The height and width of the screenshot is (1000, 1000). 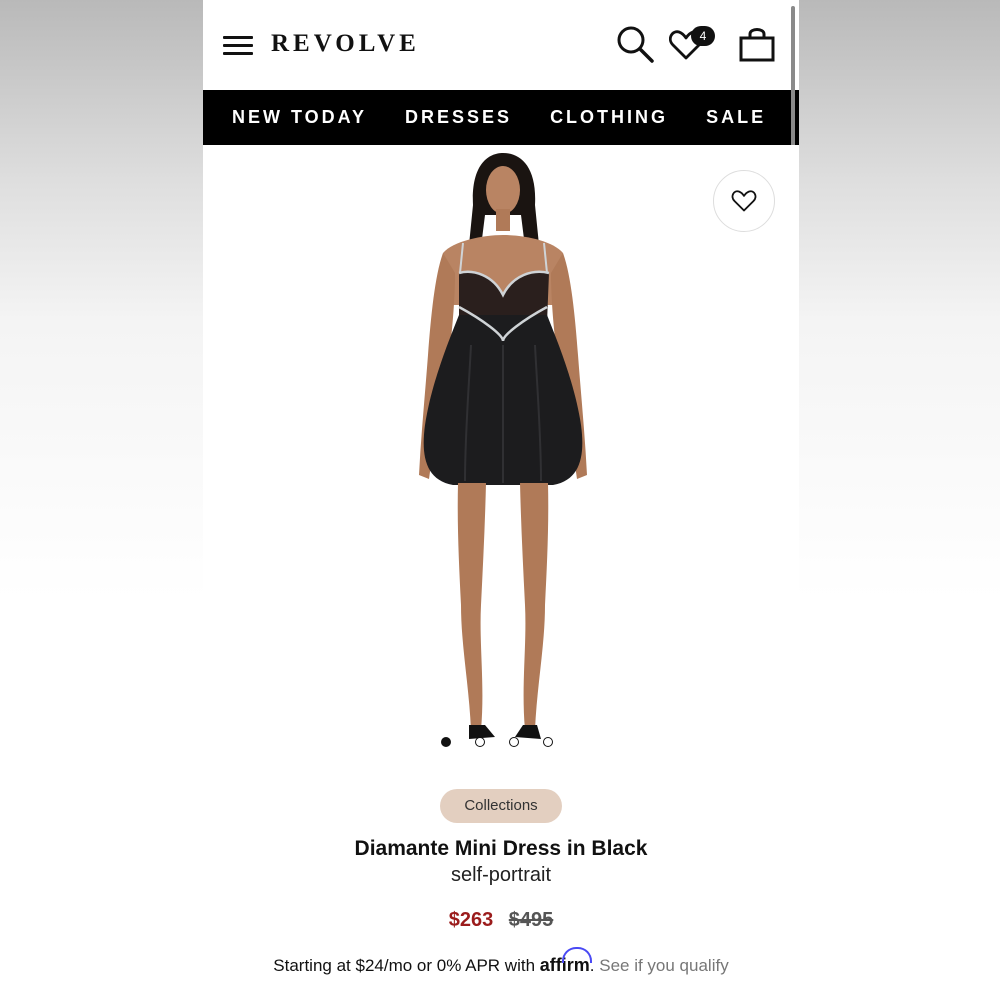 I want to click on collections-tag: Collections, so click(x=501, y=806).